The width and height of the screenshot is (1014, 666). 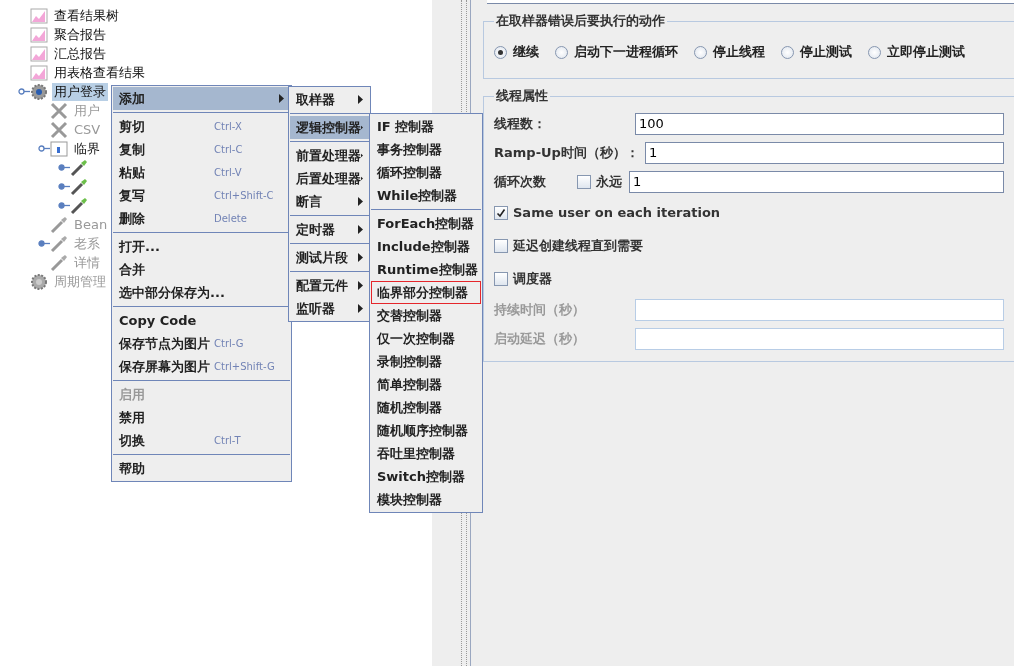 What do you see at coordinates (426, 172) in the screenshot?
I see `menu-item: 循环控制器` at bounding box center [426, 172].